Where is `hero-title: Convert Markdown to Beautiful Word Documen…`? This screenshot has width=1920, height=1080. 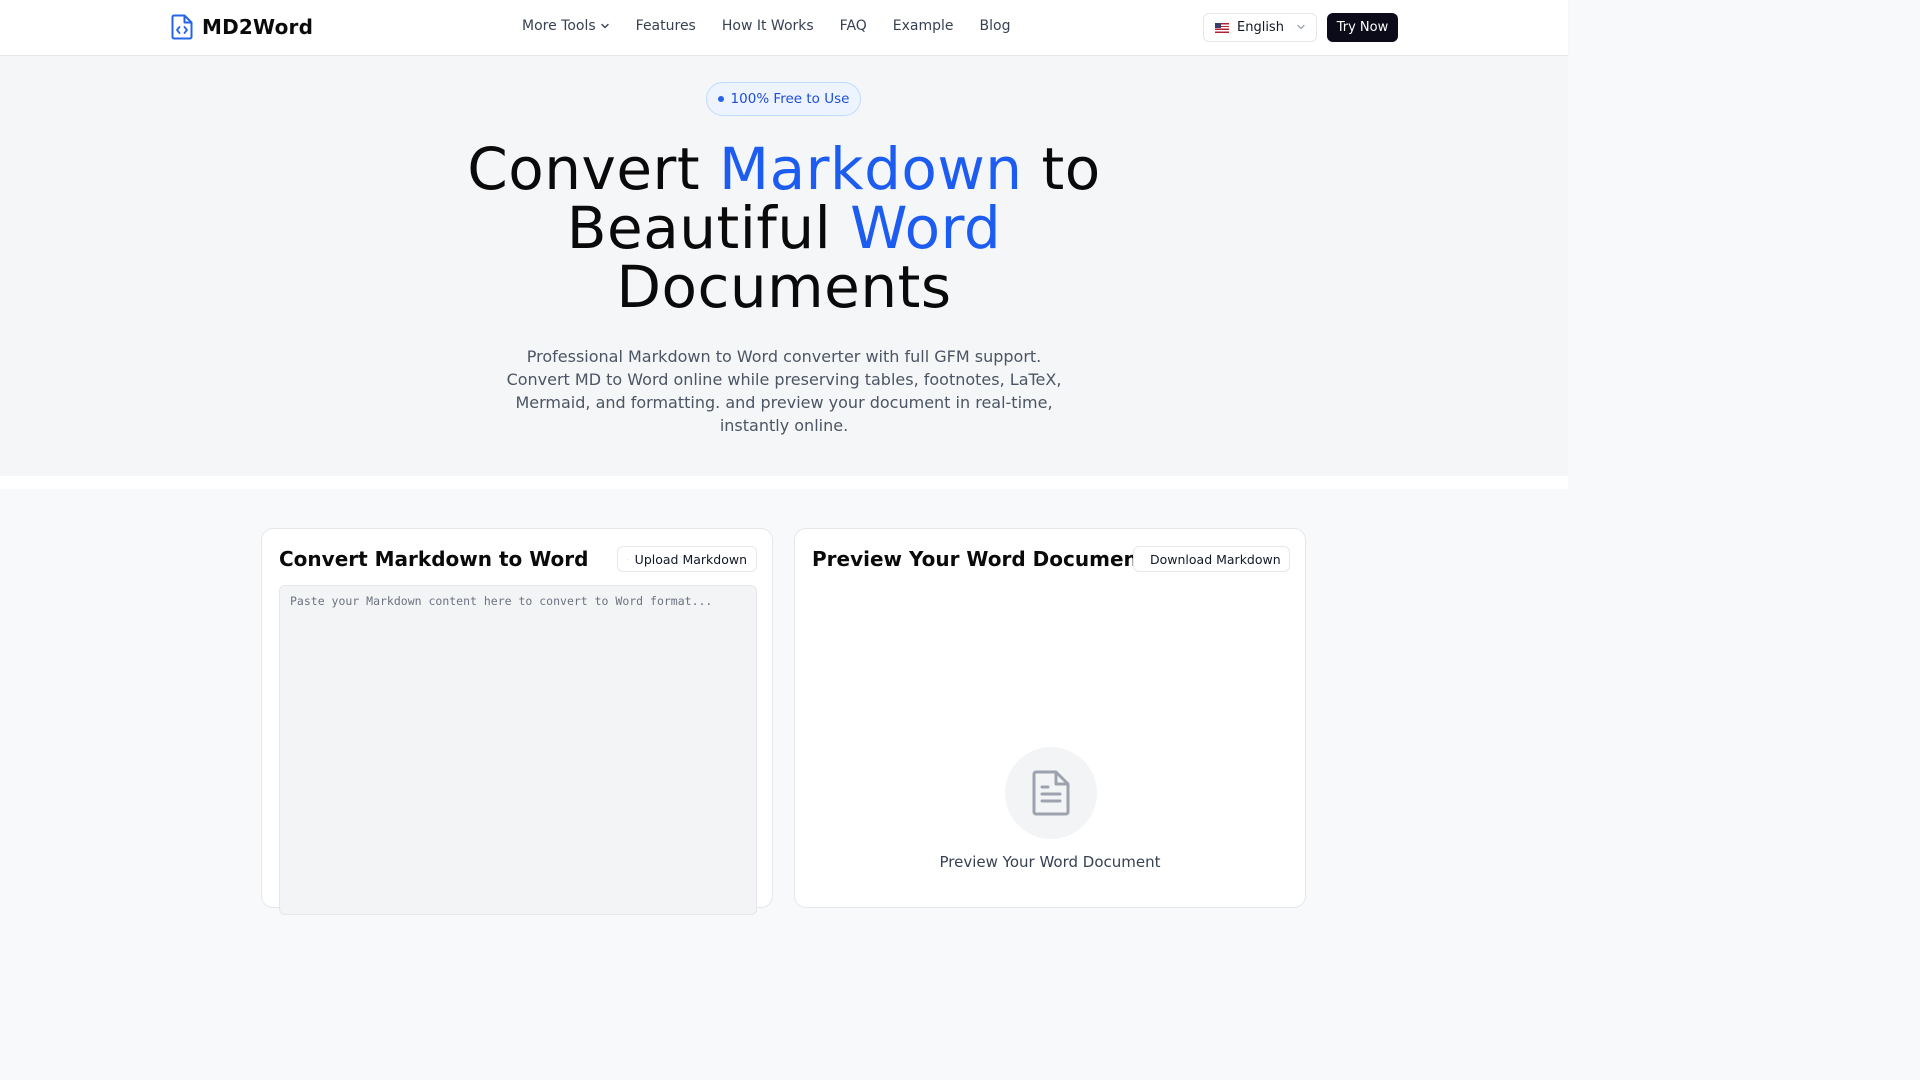 hero-title: Convert Markdown to Beautiful Word Documen… is located at coordinates (784, 228).